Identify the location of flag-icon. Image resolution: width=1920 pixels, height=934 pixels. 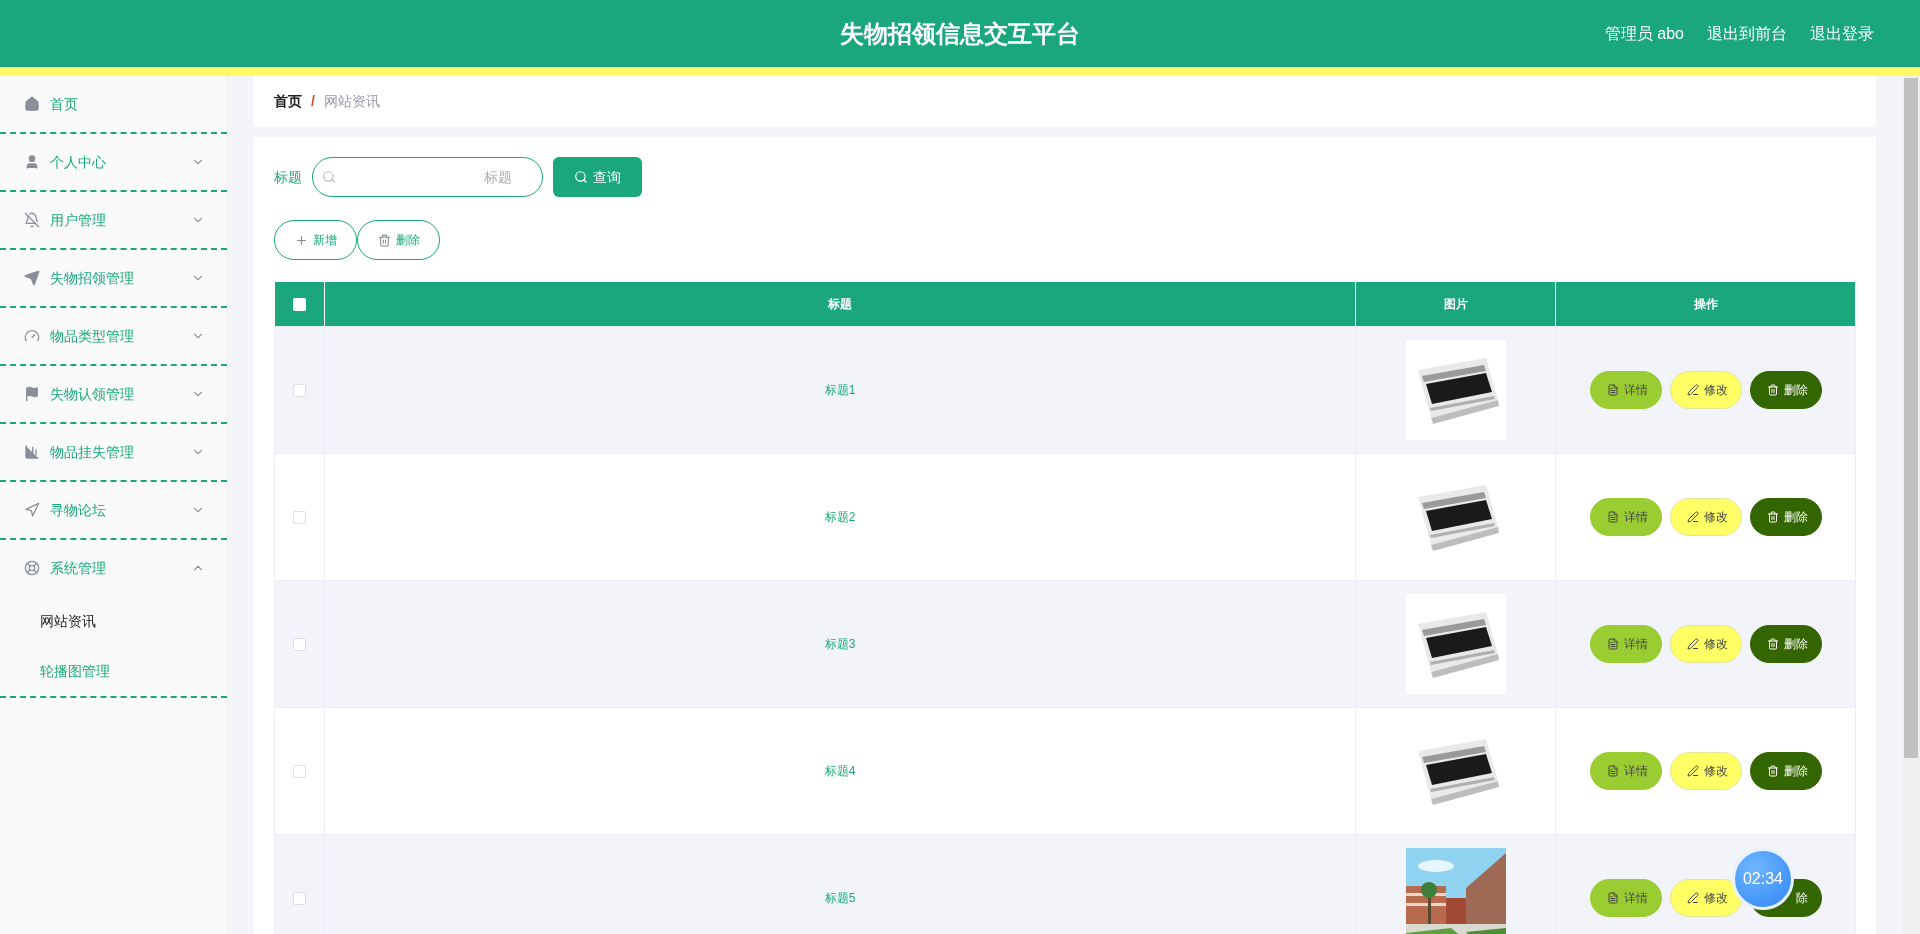
(32, 394).